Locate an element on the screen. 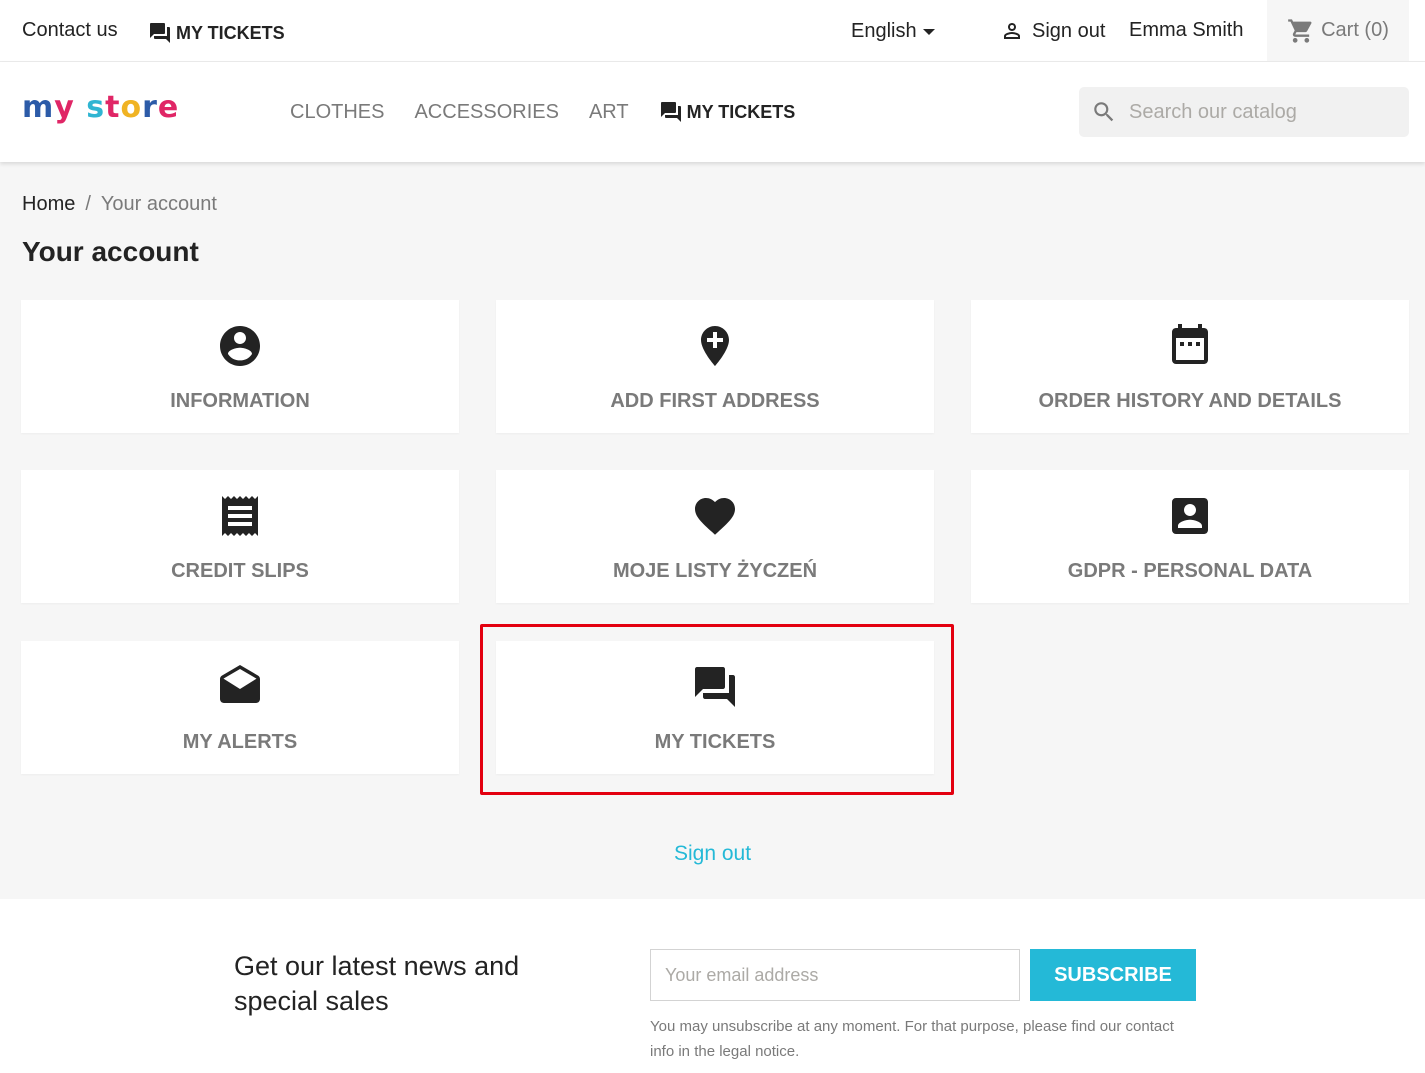 The height and width of the screenshot is (1073, 1425). subscribe-button: SUBSCRIBE is located at coordinates (1113, 975).